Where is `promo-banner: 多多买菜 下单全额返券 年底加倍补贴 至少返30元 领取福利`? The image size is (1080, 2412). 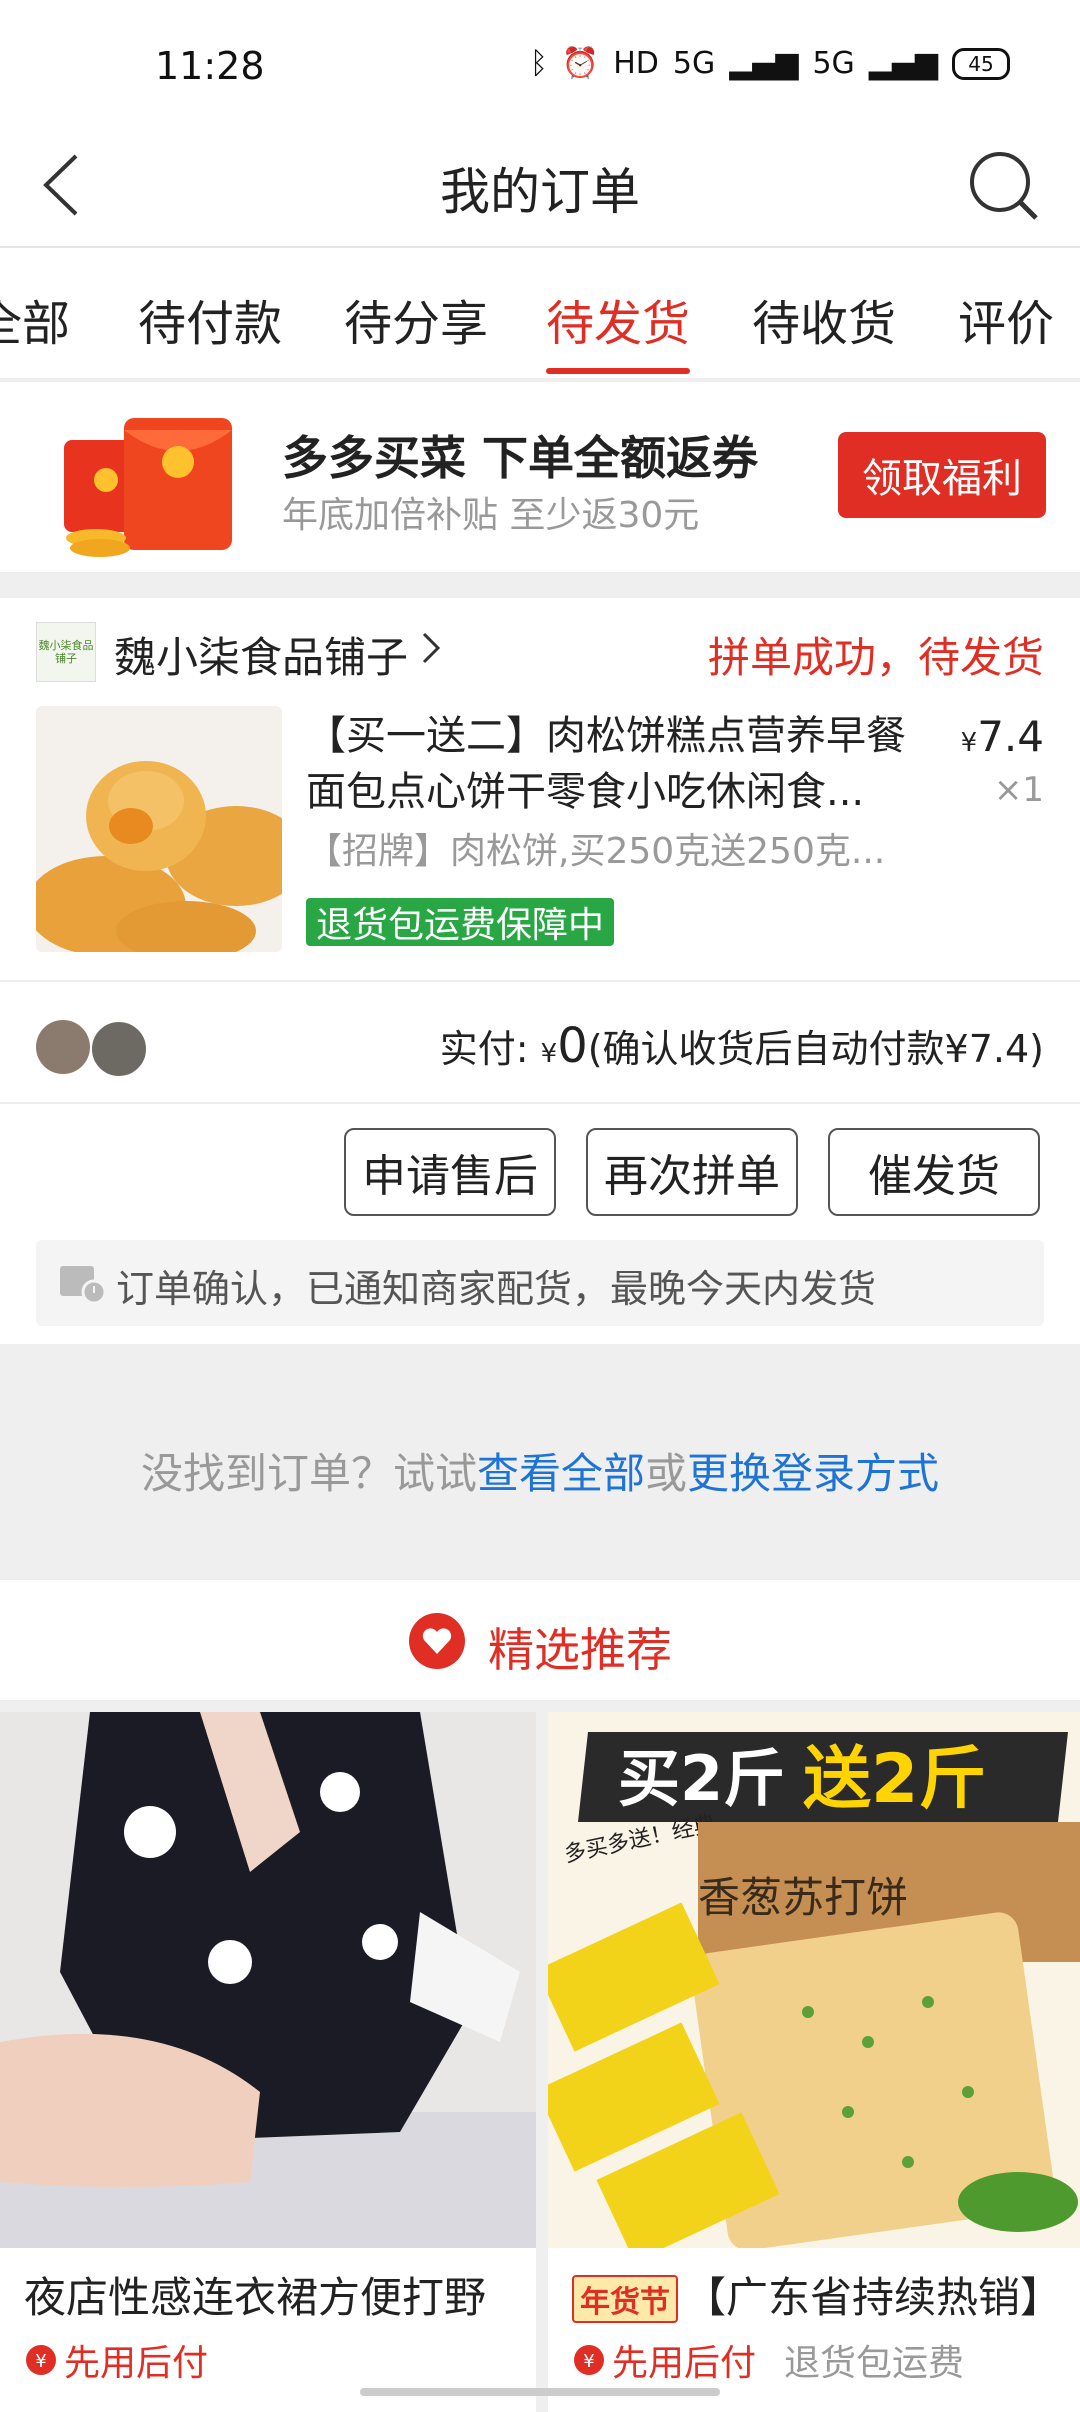 promo-banner: 多多买菜 下单全额返券 年底加倍补贴 至少返30元 领取福利 is located at coordinates (540, 477).